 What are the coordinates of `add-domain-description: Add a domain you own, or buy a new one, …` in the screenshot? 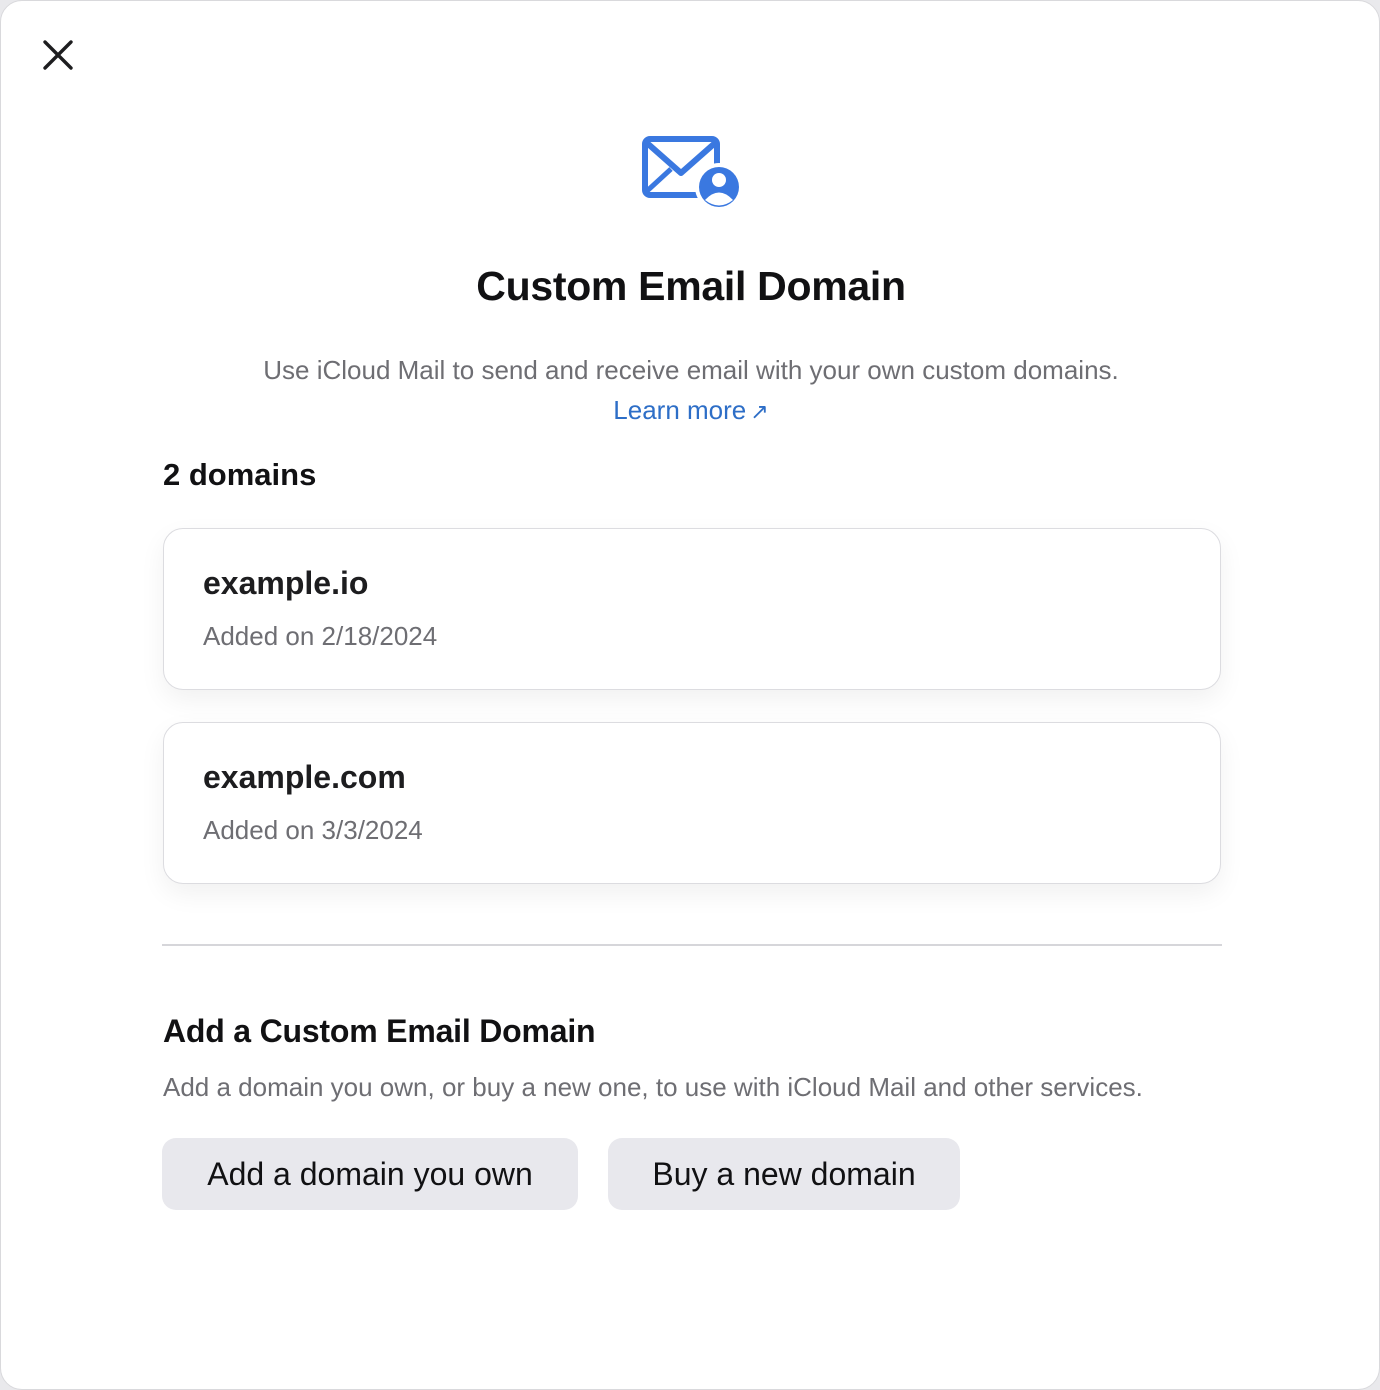 It's located at (653, 1087).